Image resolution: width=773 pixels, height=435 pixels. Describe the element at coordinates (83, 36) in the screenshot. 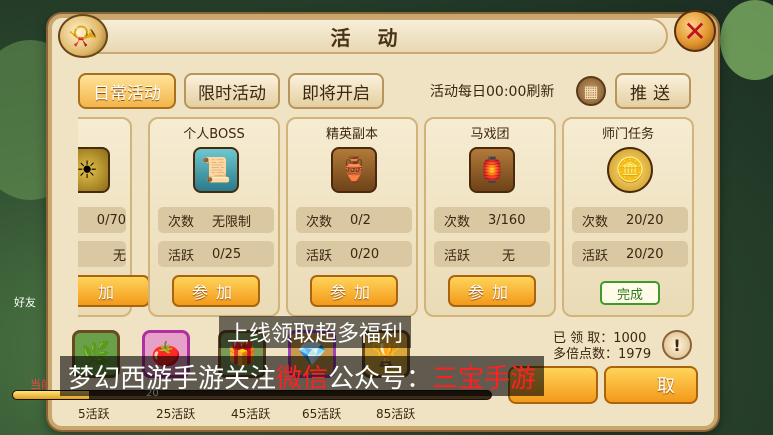

I see `horn-icon: 📯` at that location.